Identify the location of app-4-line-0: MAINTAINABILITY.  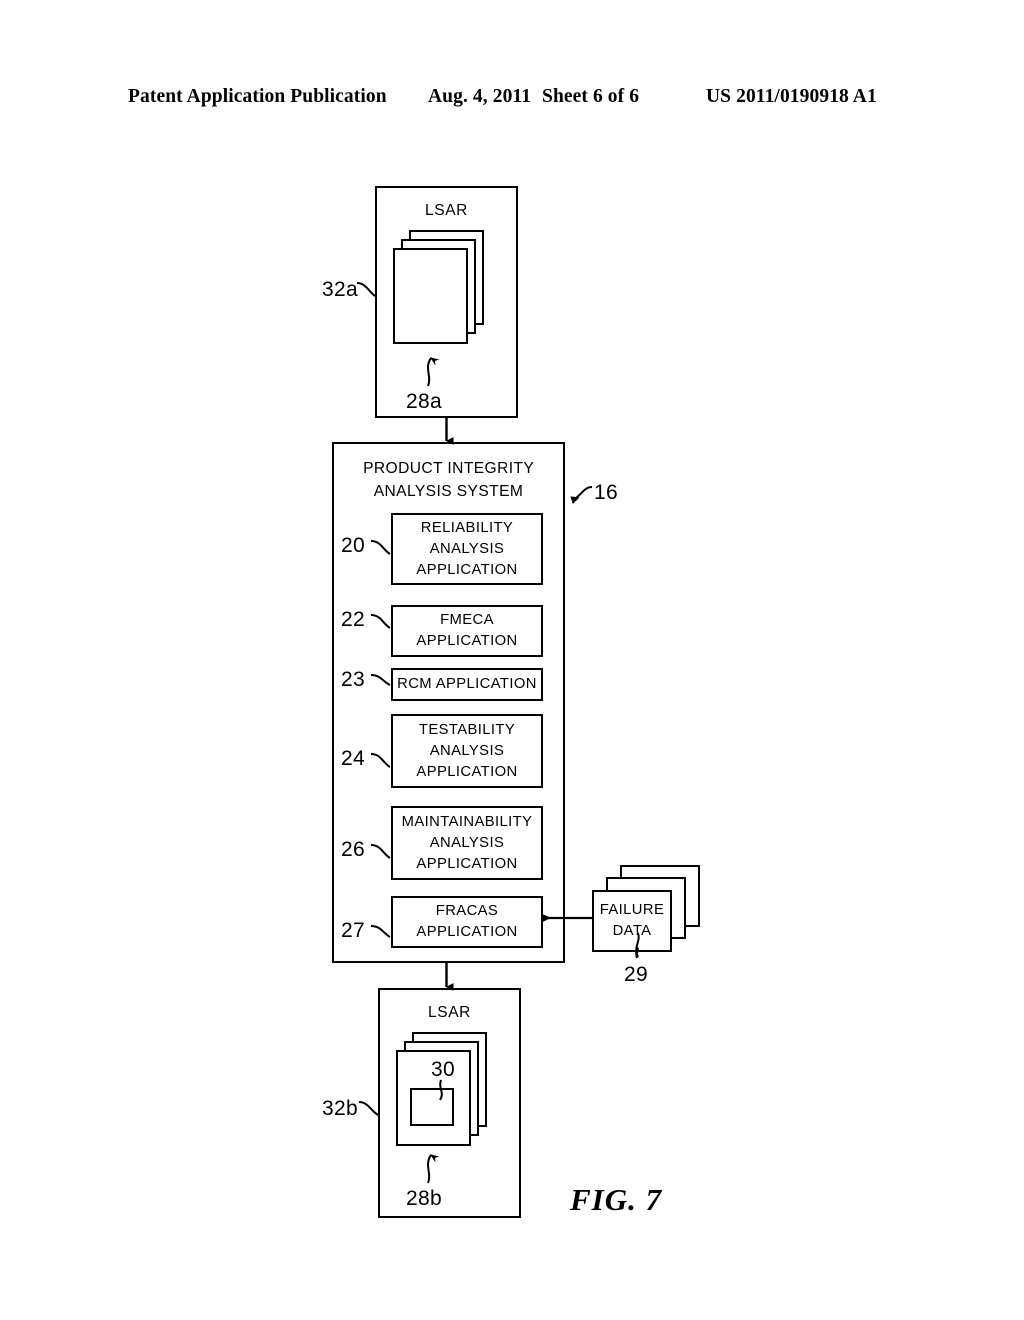
(467, 821).